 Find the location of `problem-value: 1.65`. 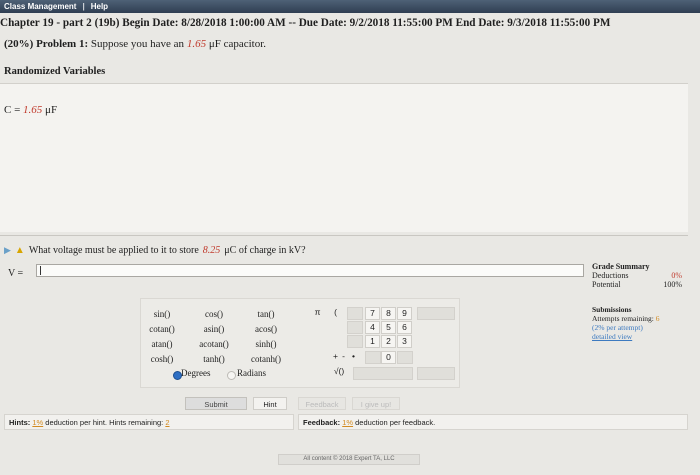

problem-value: 1.65 is located at coordinates (196, 44).